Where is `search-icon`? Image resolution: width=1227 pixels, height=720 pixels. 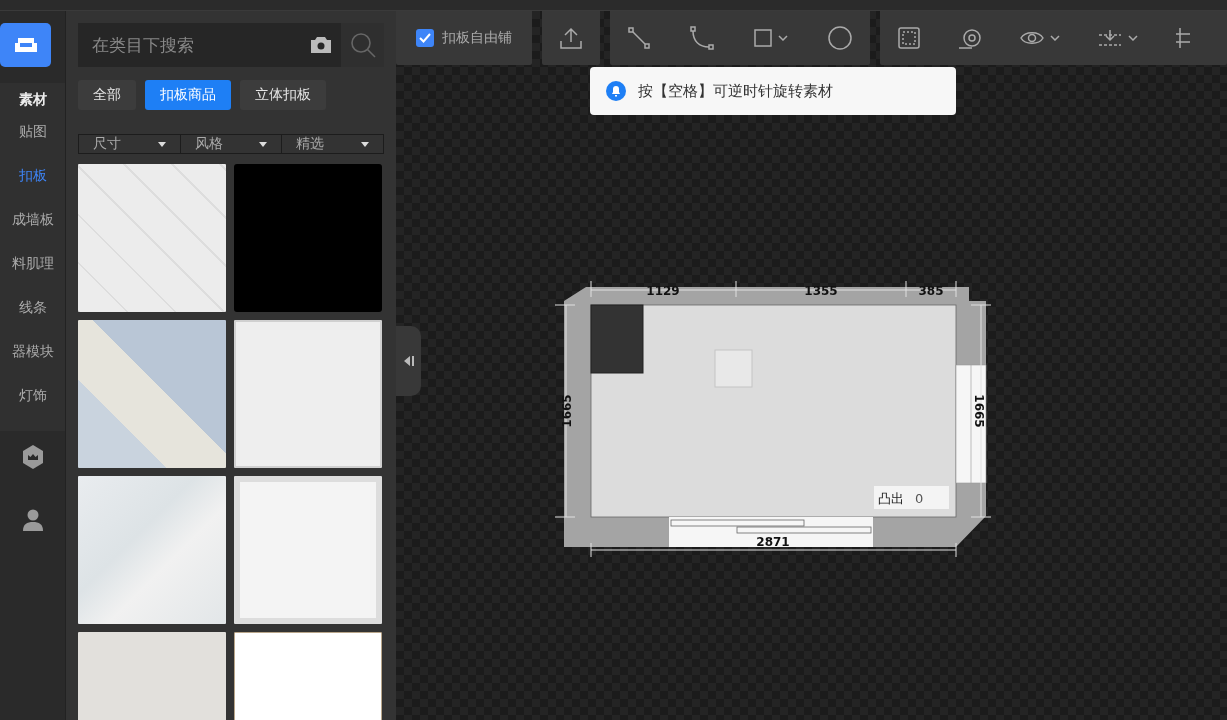
search-icon is located at coordinates (362, 45).